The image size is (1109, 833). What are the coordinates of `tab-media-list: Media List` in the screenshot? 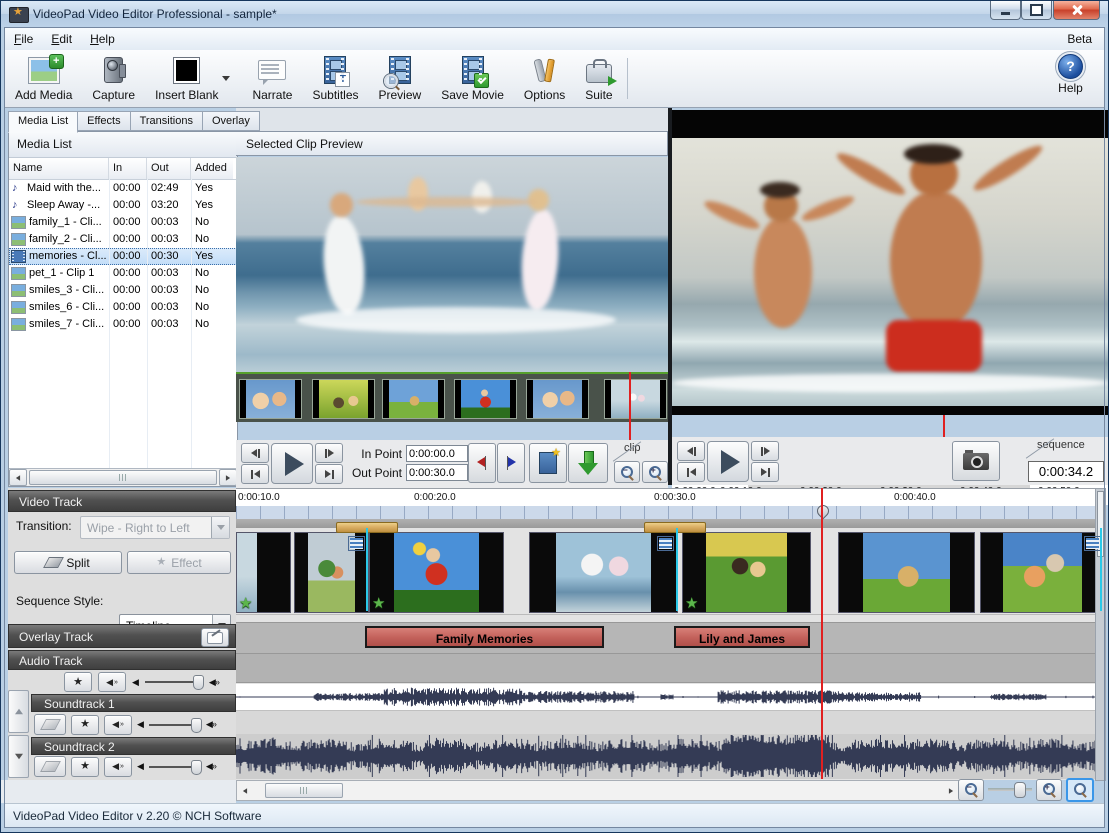 It's located at (43, 122).